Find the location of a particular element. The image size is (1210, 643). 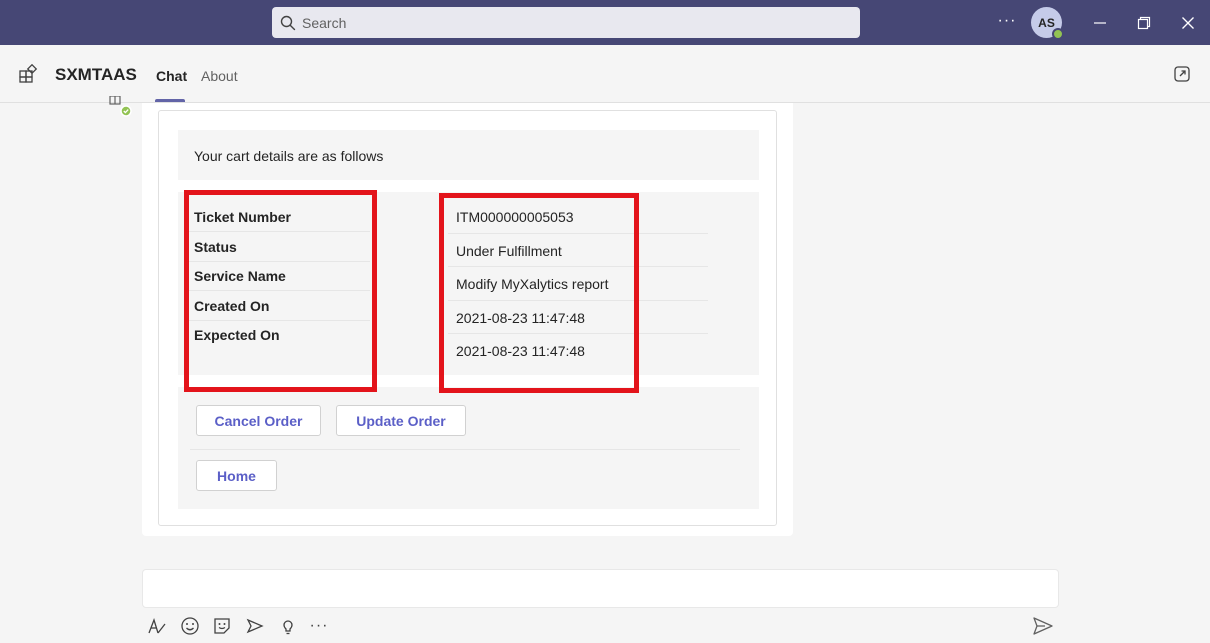

restore-icon is located at coordinates (1144, 23).